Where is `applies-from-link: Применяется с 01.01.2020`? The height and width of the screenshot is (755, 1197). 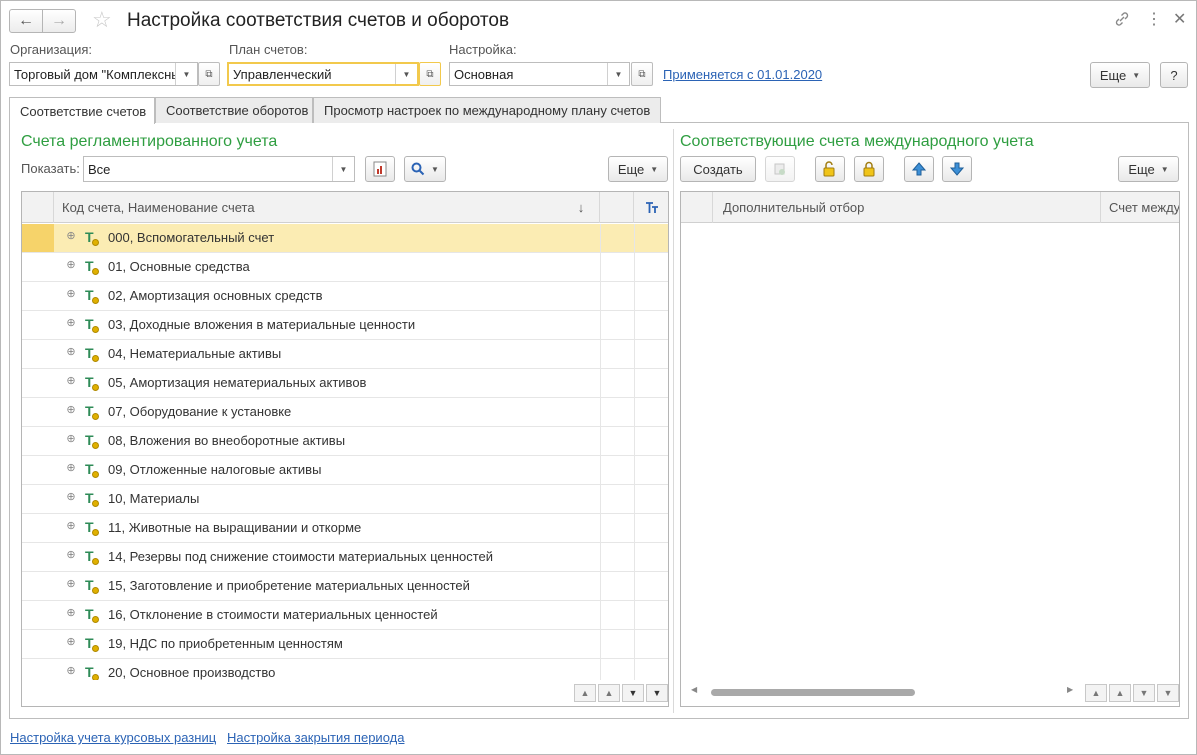 applies-from-link: Применяется с 01.01.2020 is located at coordinates (742, 74).